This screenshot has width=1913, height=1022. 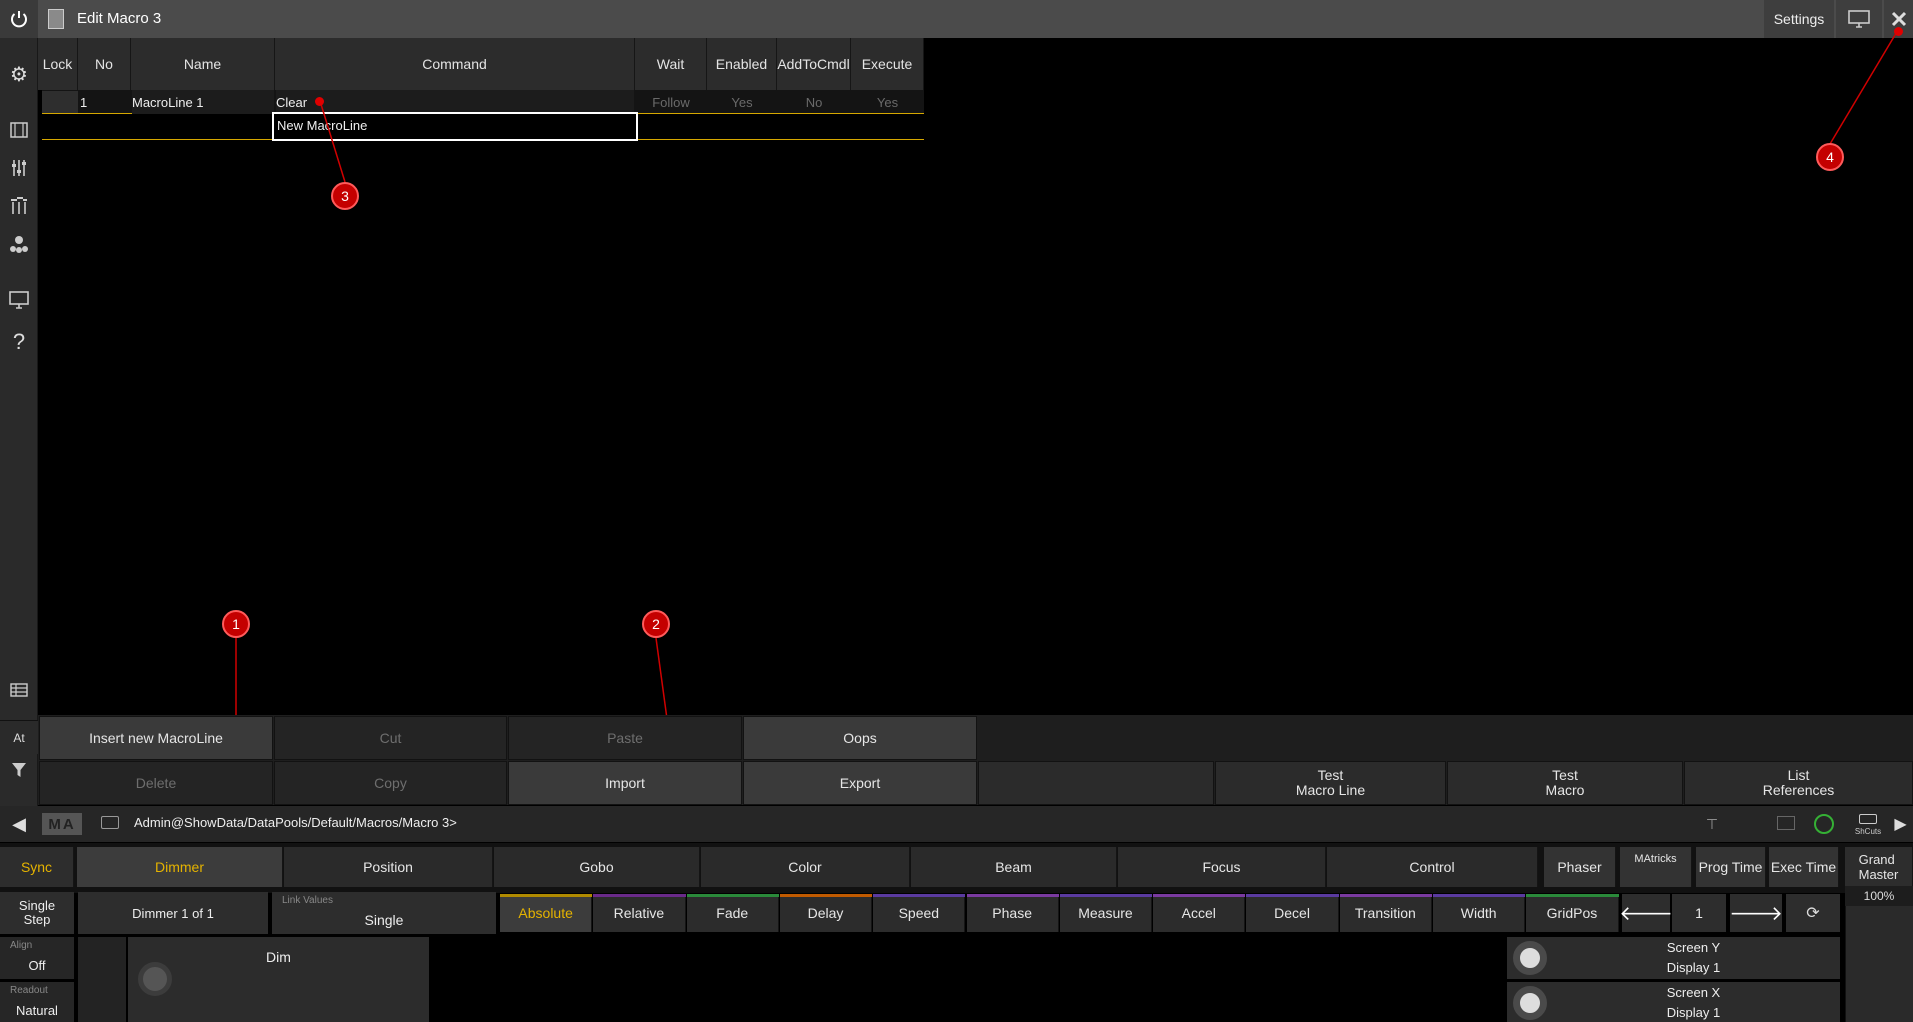 What do you see at coordinates (1693, 947) in the screenshot?
I see `encoder-name: Screen Y` at bounding box center [1693, 947].